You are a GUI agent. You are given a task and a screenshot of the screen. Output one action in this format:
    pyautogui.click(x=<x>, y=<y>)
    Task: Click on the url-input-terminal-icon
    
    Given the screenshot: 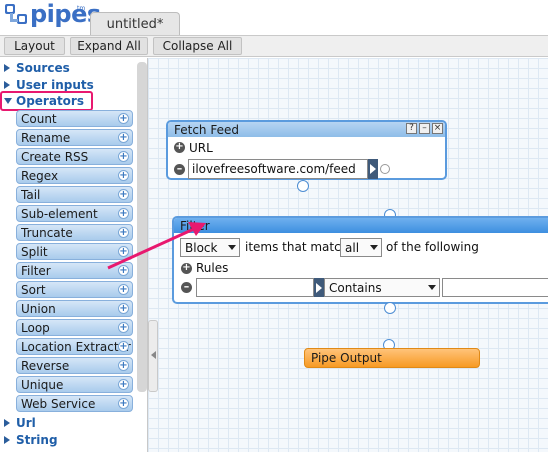 What is the action you would take?
    pyautogui.click(x=373, y=169)
    